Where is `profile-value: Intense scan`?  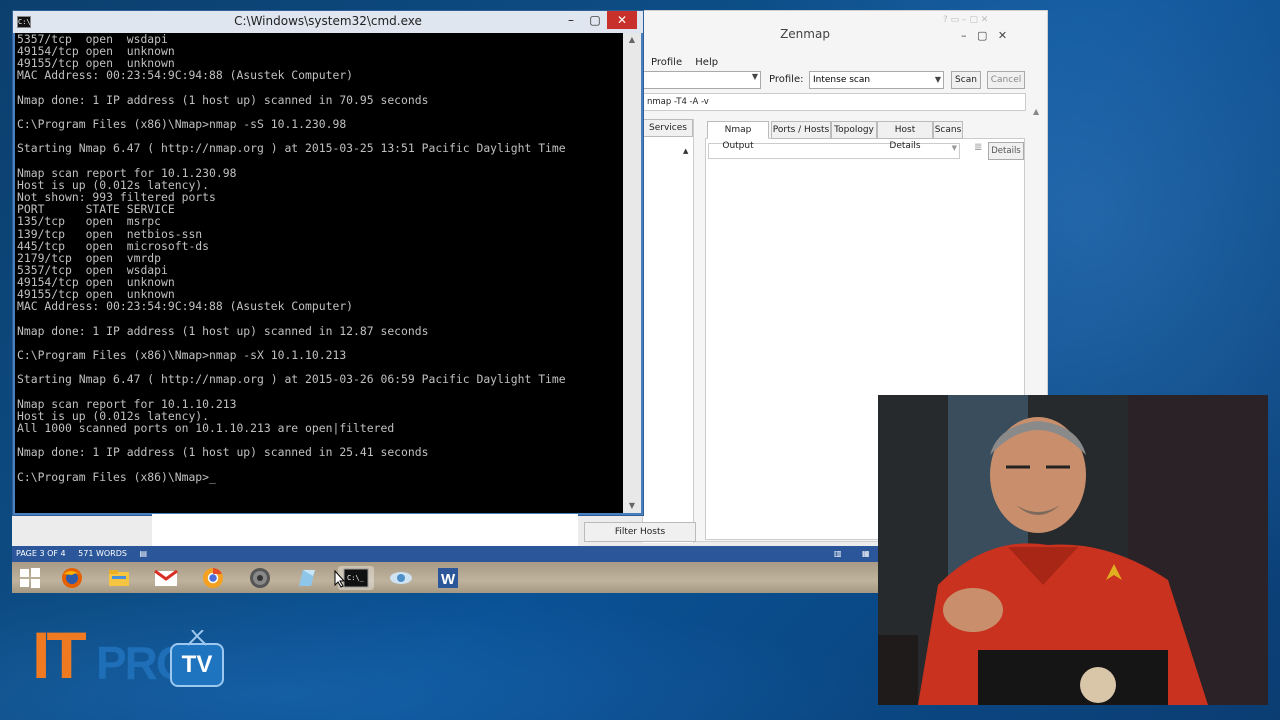
profile-value: Intense scan is located at coordinates (842, 80).